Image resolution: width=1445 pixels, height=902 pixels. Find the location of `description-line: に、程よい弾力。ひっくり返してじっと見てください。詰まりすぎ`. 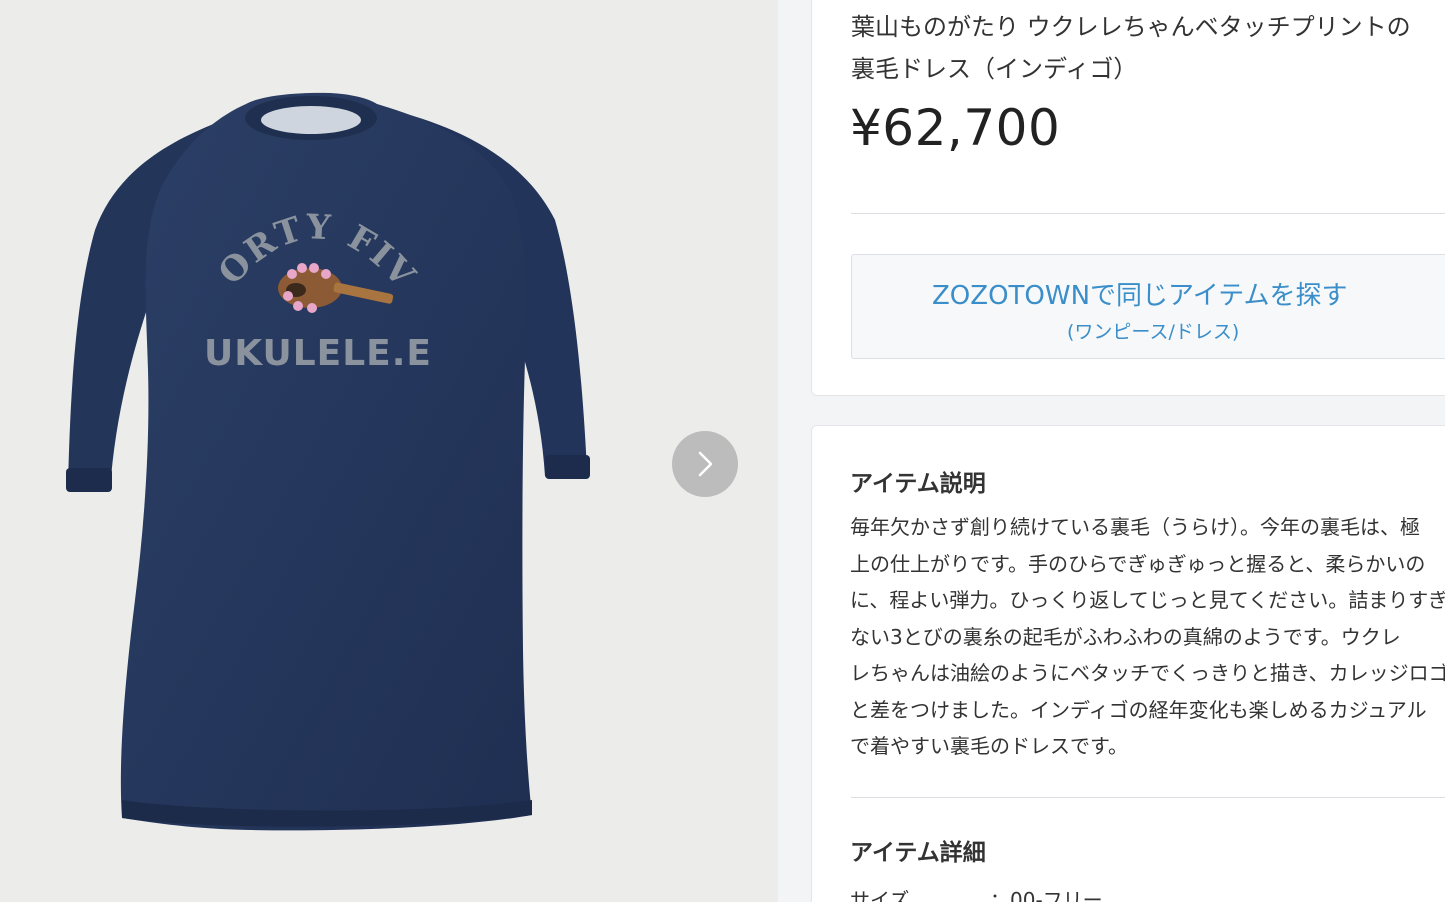

description-line: に、程よい弾力。ひっくり返してじっと見てください。詰まりすぎ is located at coordinates (1147, 600).